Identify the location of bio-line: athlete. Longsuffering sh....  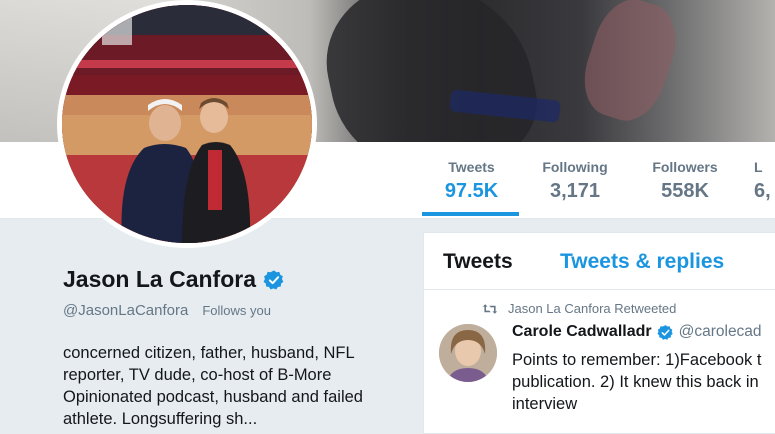
(160, 419).